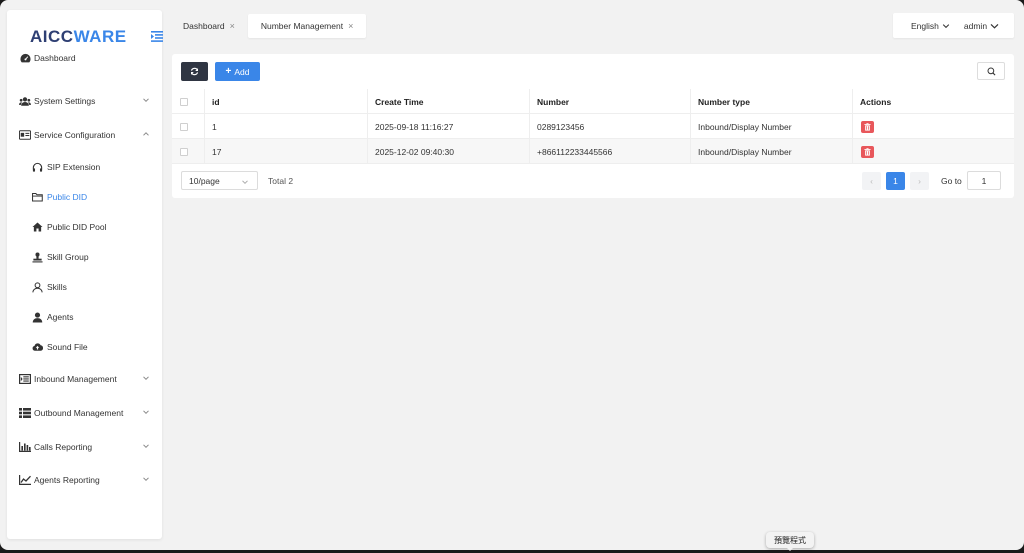  What do you see at coordinates (84, 167) in the screenshot?
I see `sidebar-subitem-sip-extension: SIP Extension` at bounding box center [84, 167].